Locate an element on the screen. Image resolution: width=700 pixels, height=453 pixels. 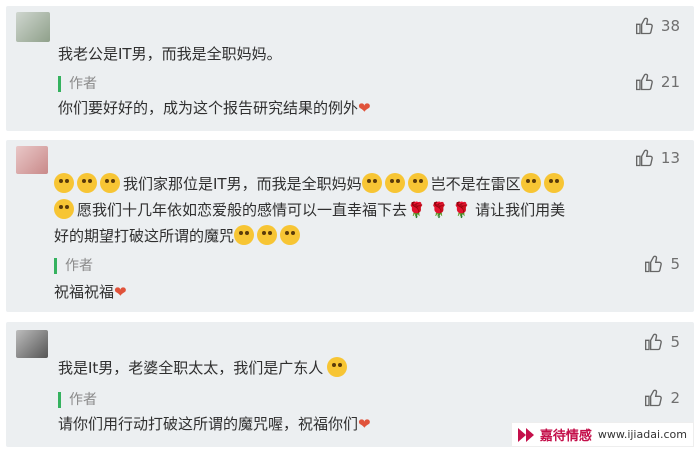
reply-text: 祝福祝福❤ is located at coordinates (90, 292).